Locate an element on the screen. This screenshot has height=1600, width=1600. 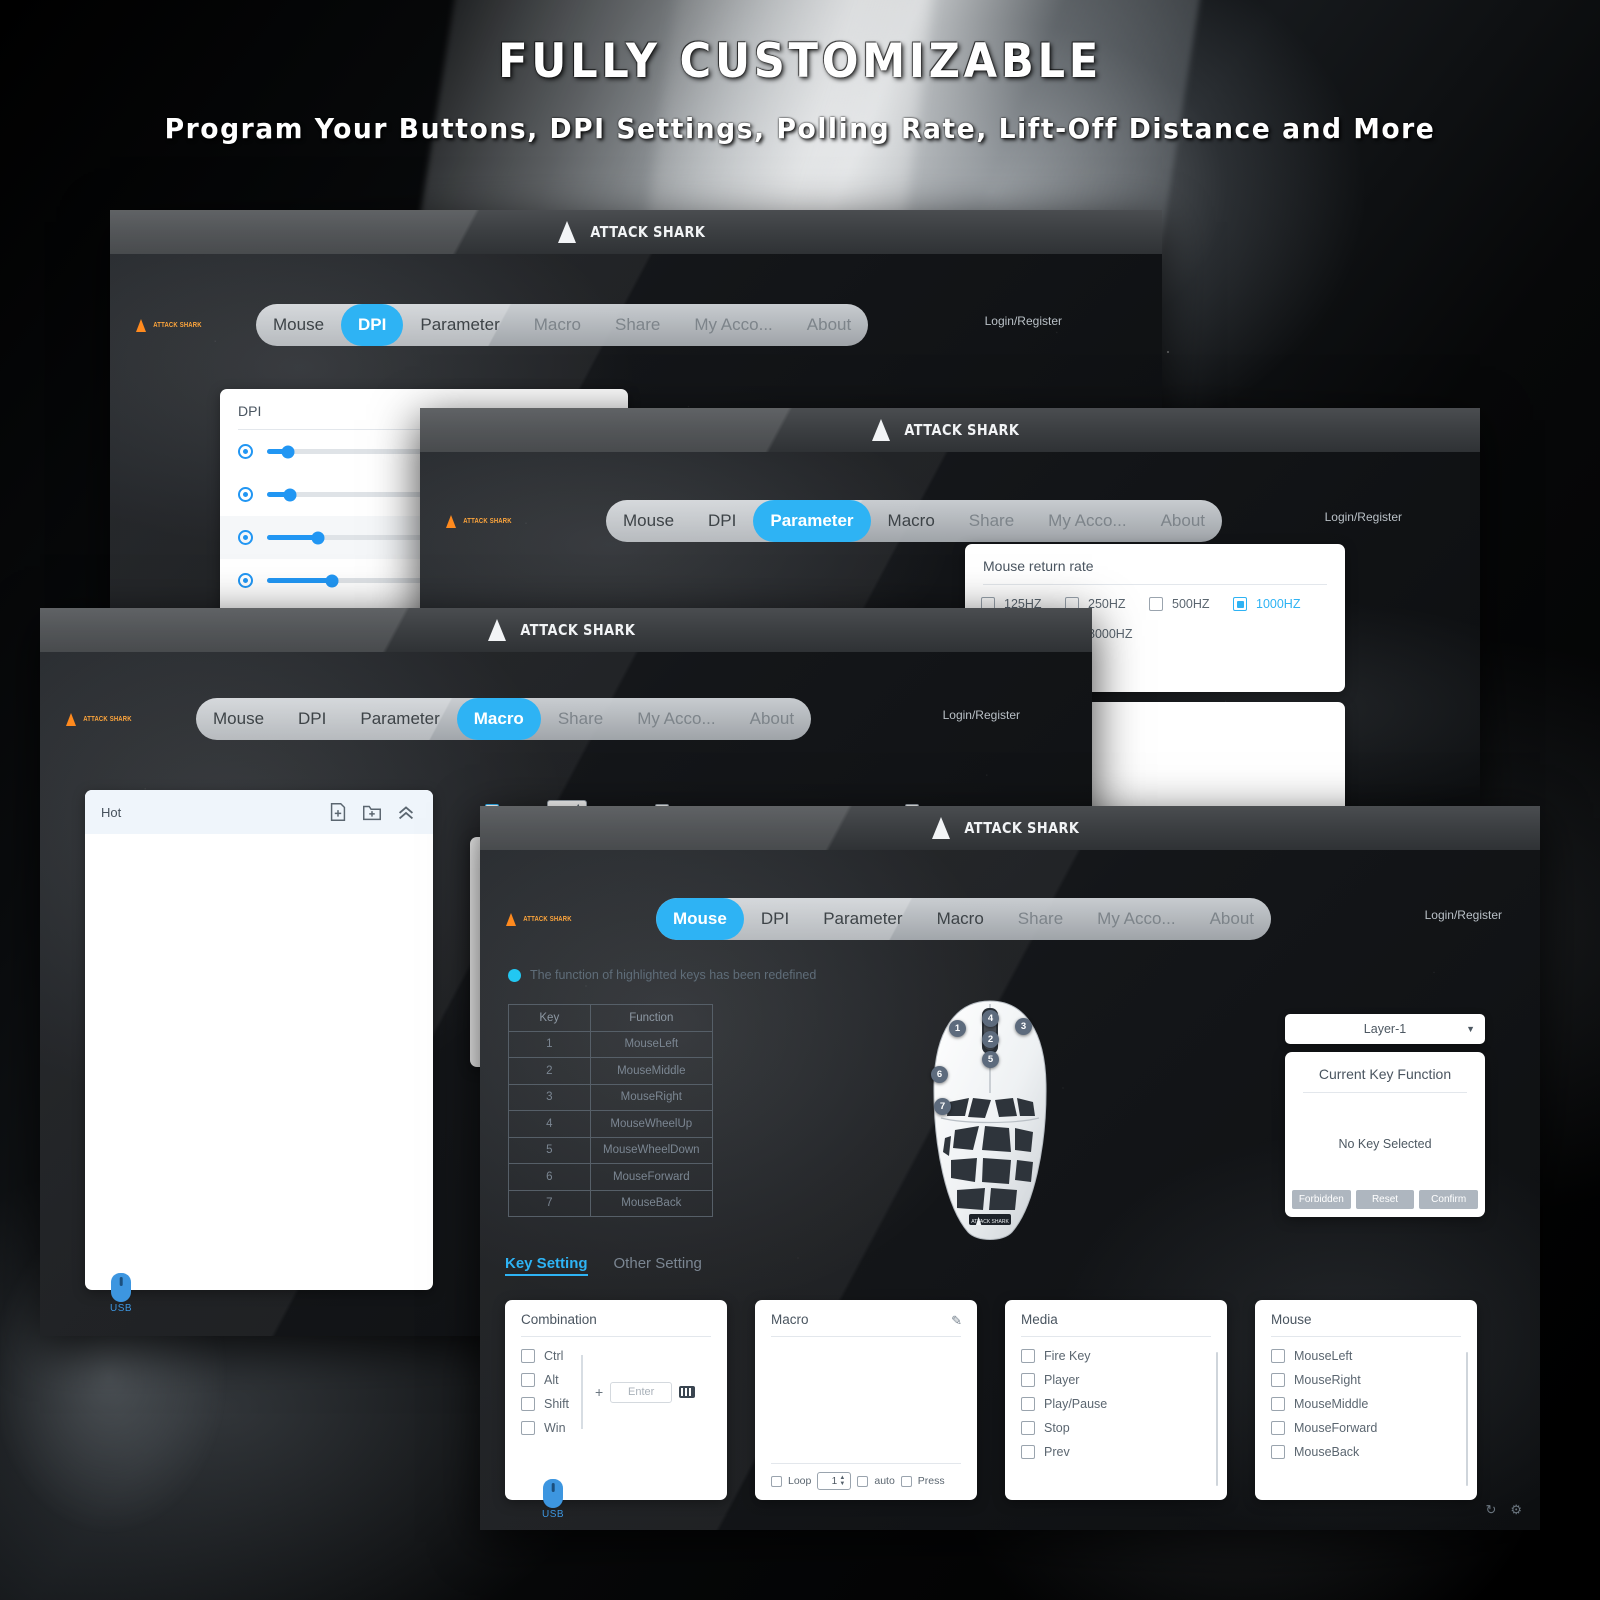
layer-select: Layer-1 ▼ is located at coordinates (1385, 1029).